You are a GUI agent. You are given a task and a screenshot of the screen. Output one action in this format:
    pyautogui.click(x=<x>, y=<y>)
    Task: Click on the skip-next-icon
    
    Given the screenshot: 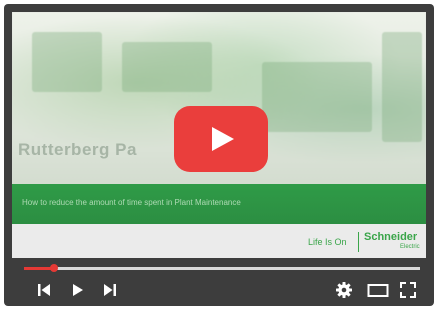 What is the action you would take?
    pyautogui.click(x=110, y=290)
    